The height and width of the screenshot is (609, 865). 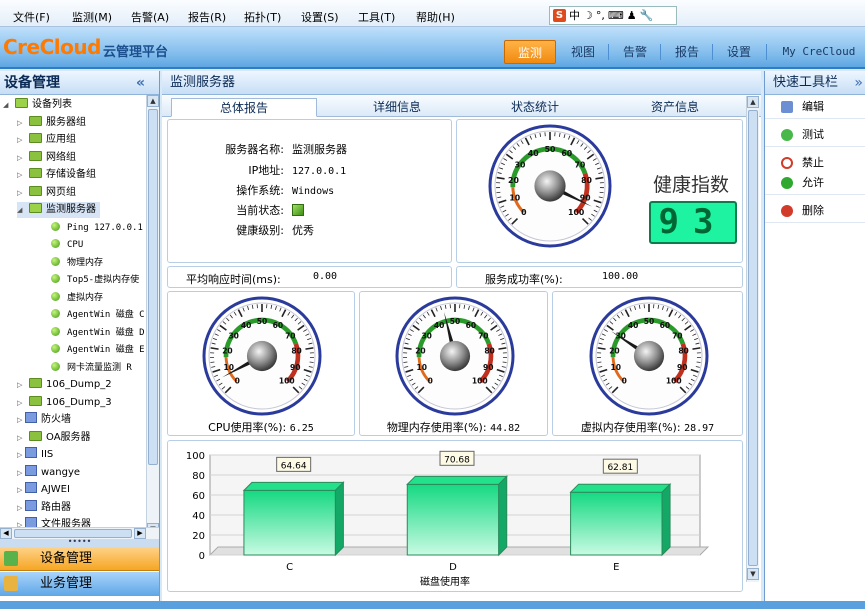 What do you see at coordinates (44, 507) in the screenshot?
I see `tree-node: ▷ 路由器` at bounding box center [44, 507].